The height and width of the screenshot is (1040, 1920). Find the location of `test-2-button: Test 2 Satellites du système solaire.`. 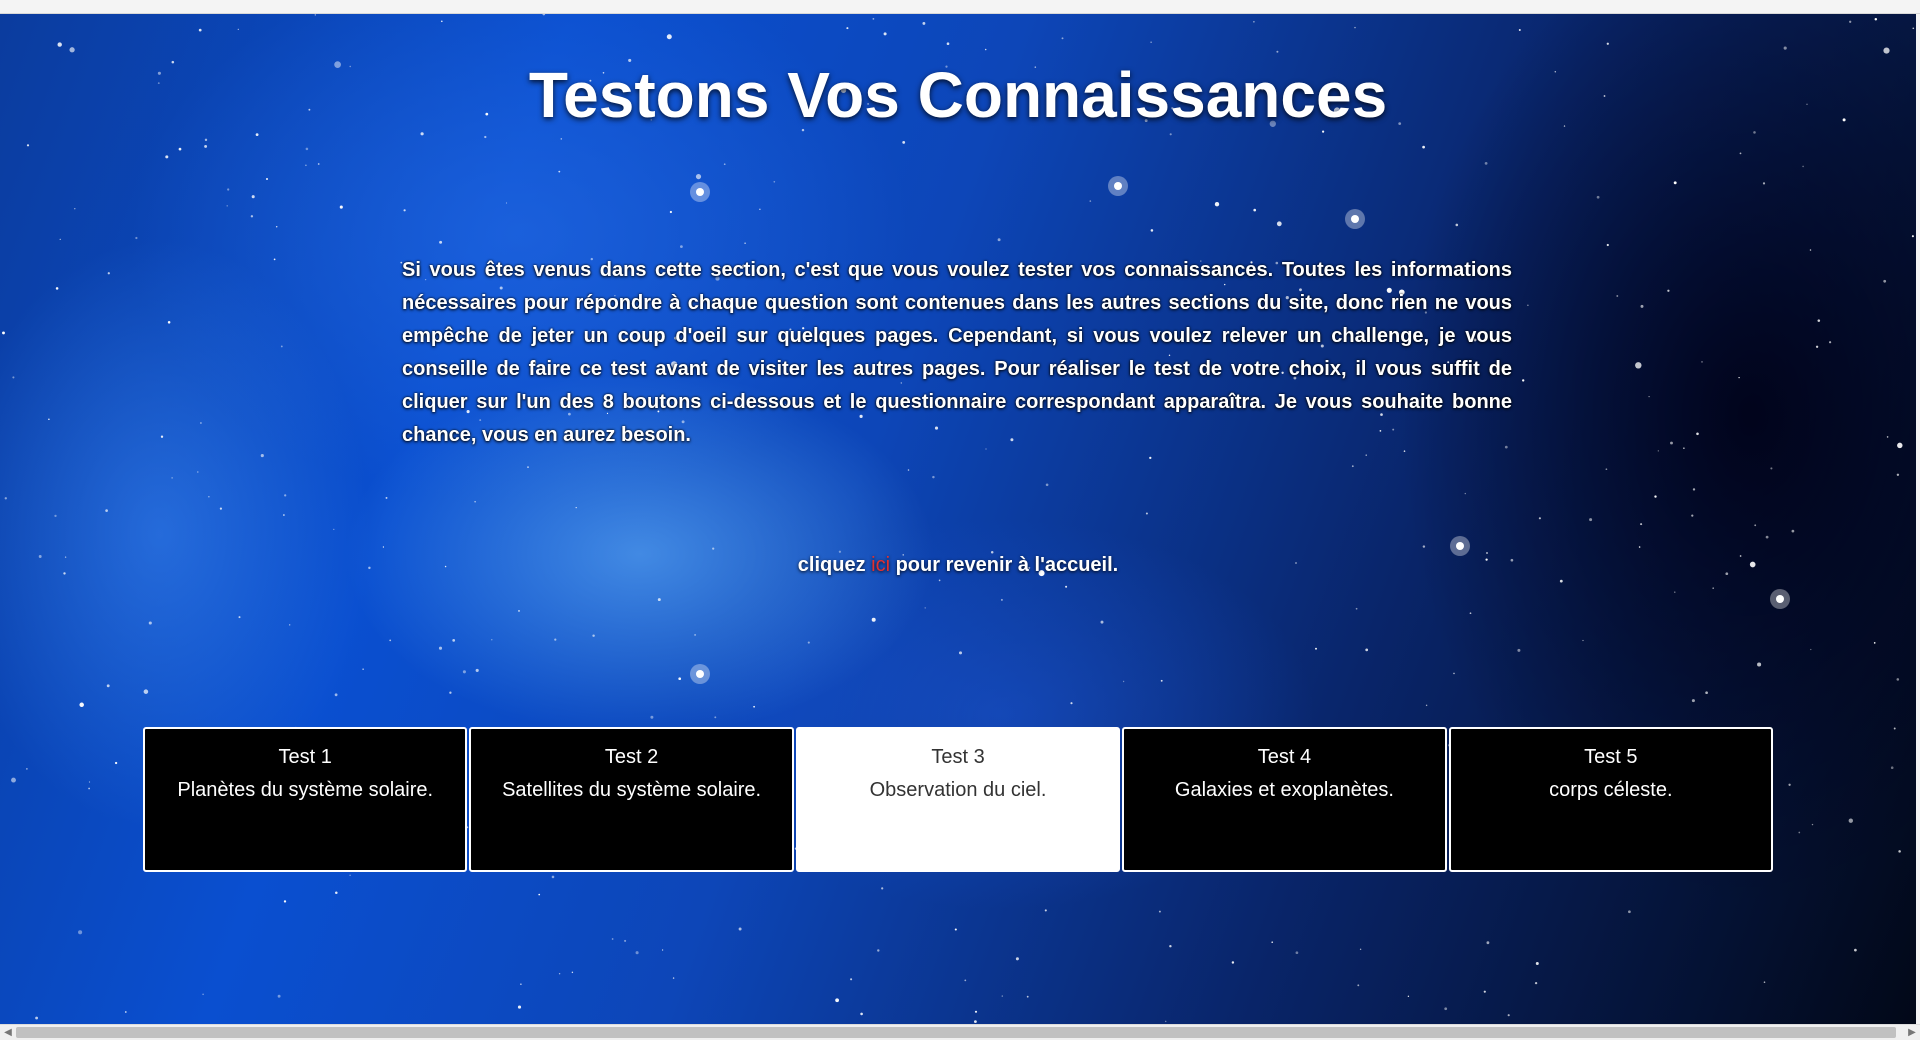

test-2-button: Test 2 Satellites du système solaire. is located at coordinates (631, 799).